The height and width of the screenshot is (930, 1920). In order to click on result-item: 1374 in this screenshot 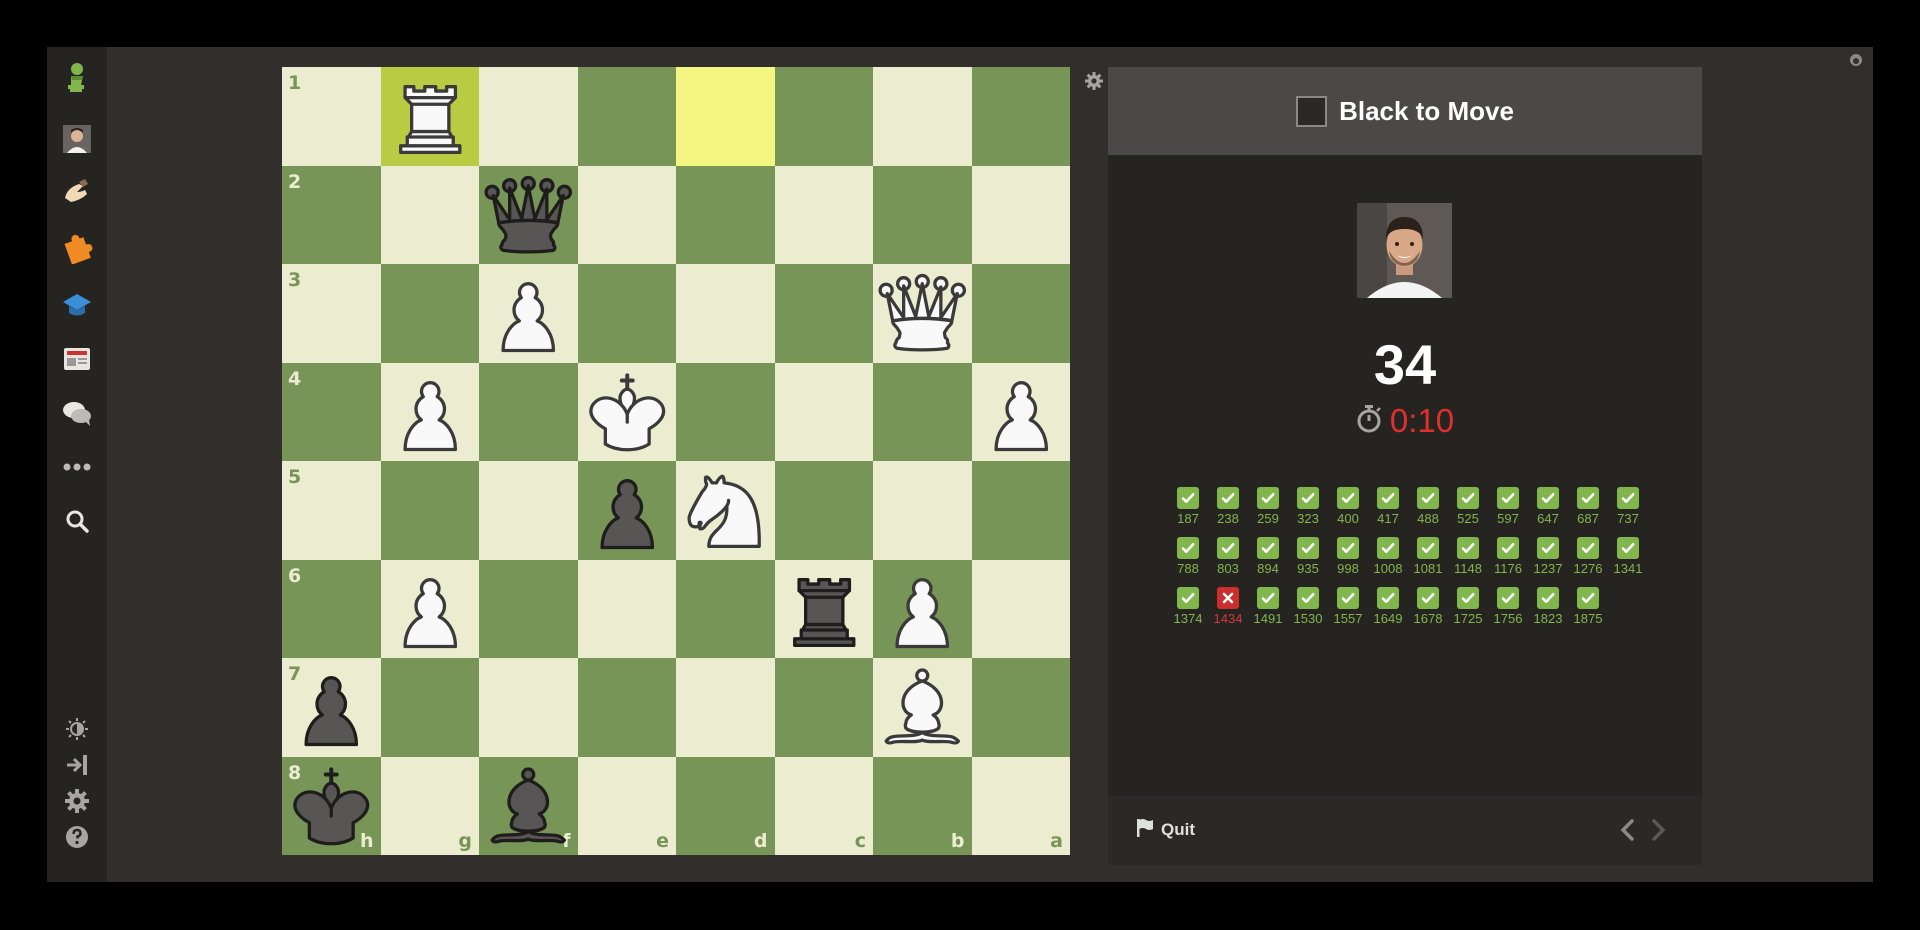, I will do `click(1188, 606)`.